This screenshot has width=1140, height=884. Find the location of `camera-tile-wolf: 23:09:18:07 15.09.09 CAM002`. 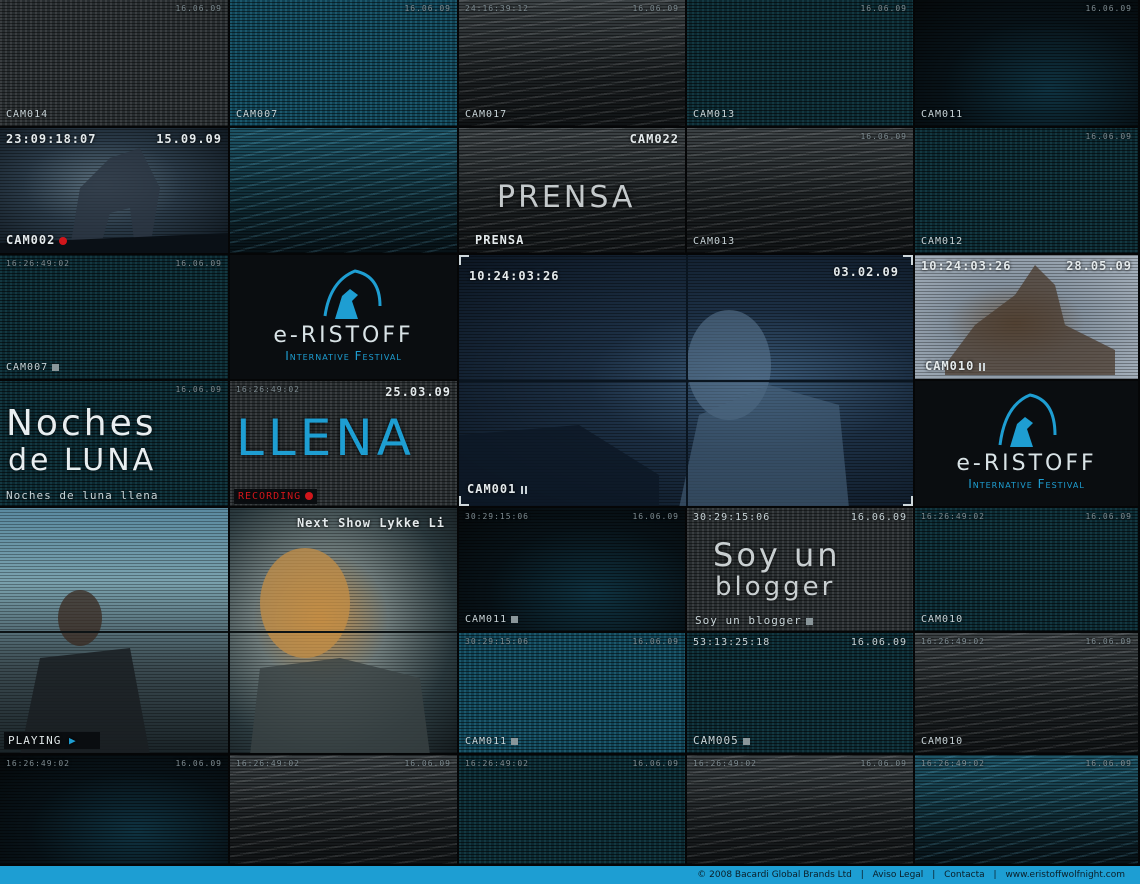

camera-tile-wolf: 23:09:18:07 15.09.09 CAM002 is located at coordinates (115, 191).